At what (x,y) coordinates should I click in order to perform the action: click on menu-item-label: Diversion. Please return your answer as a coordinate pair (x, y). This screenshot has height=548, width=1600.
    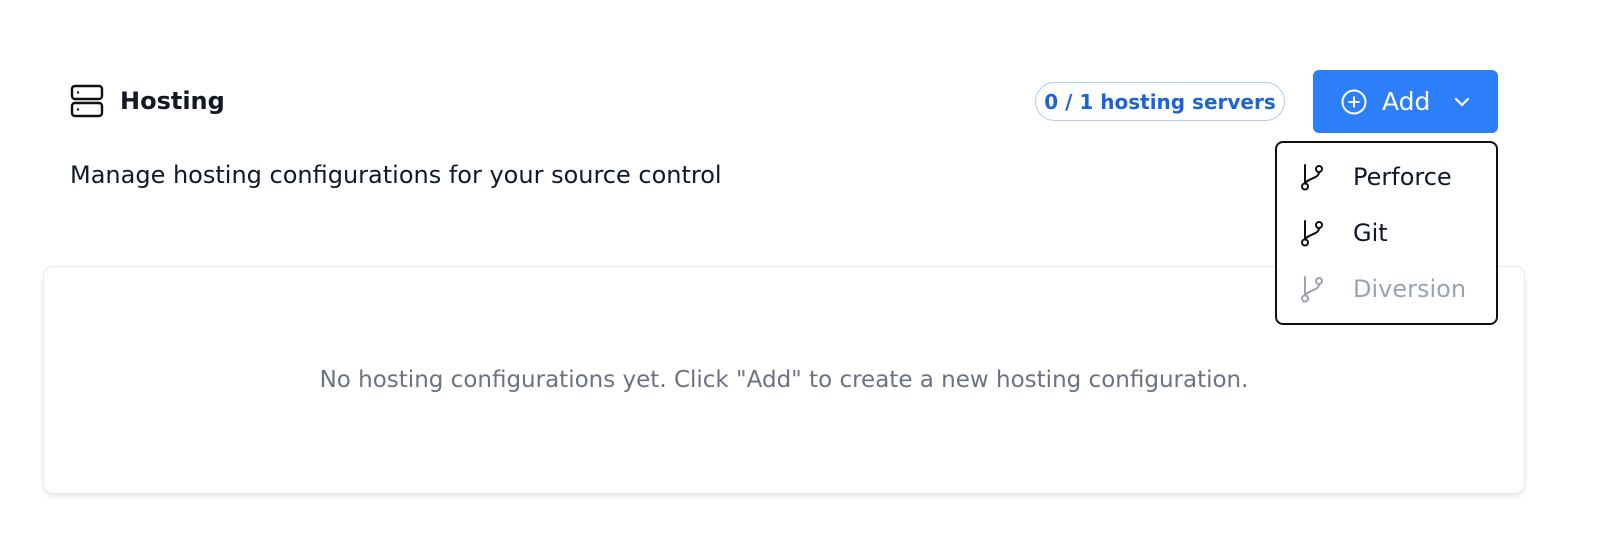
    Looking at the image, I should click on (1410, 289).